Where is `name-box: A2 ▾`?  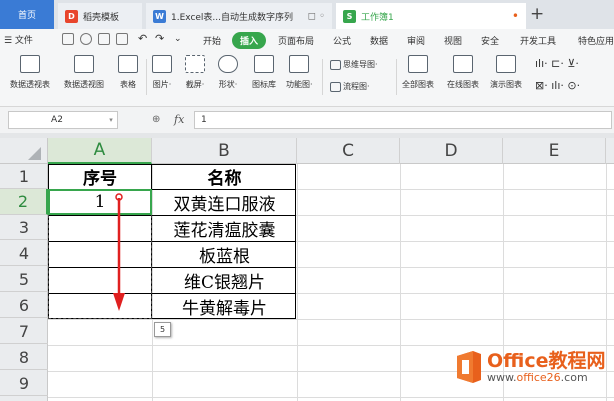
name-box: A2 ▾ is located at coordinates (63, 120).